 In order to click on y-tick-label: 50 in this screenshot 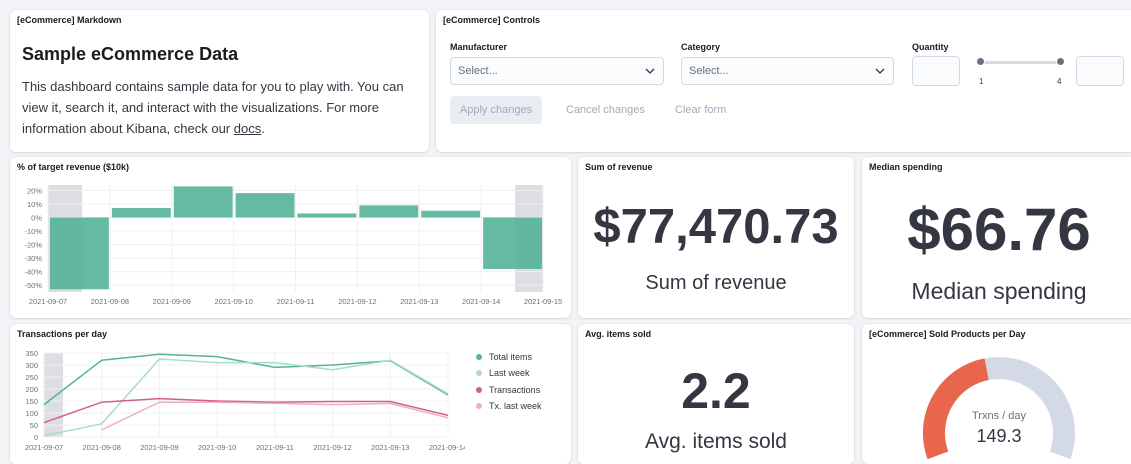, I will do `click(34, 425)`.